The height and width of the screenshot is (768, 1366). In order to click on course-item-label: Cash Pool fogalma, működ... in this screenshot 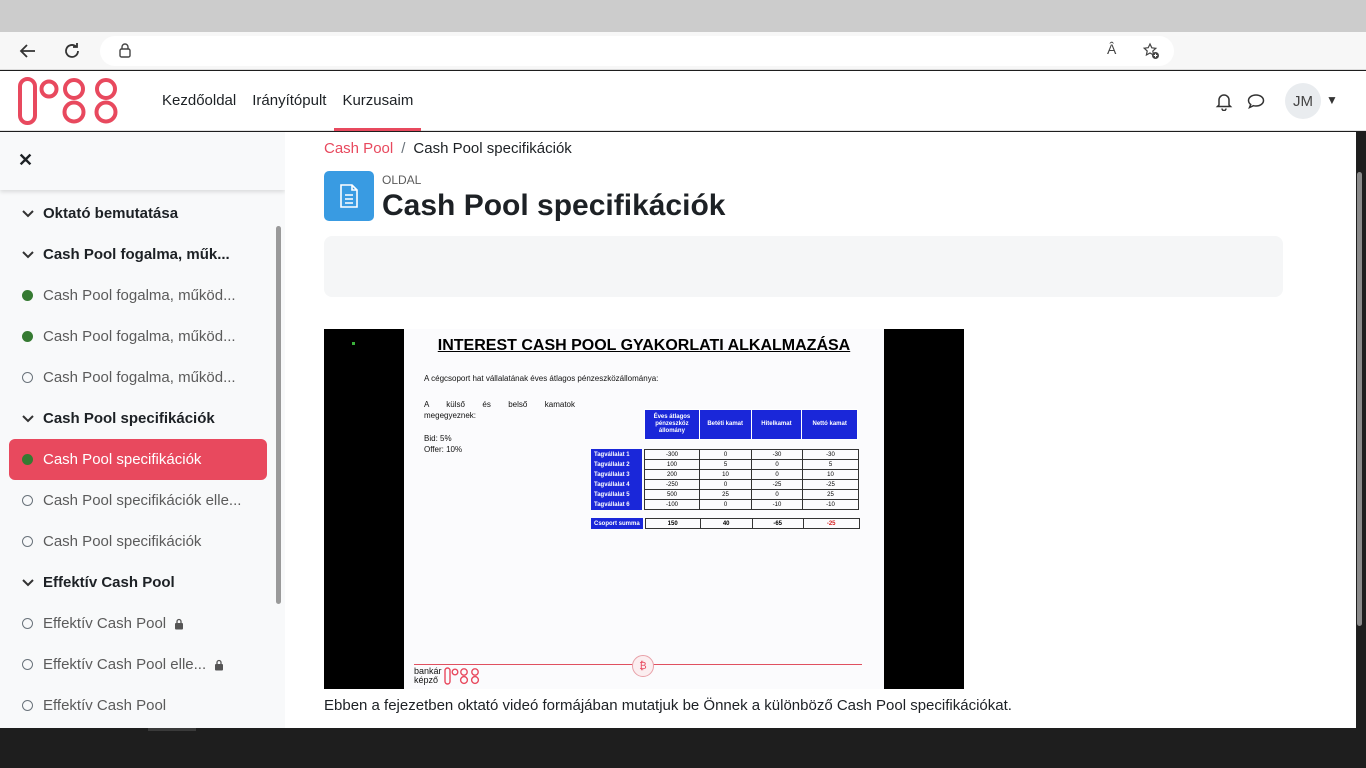, I will do `click(139, 377)`.